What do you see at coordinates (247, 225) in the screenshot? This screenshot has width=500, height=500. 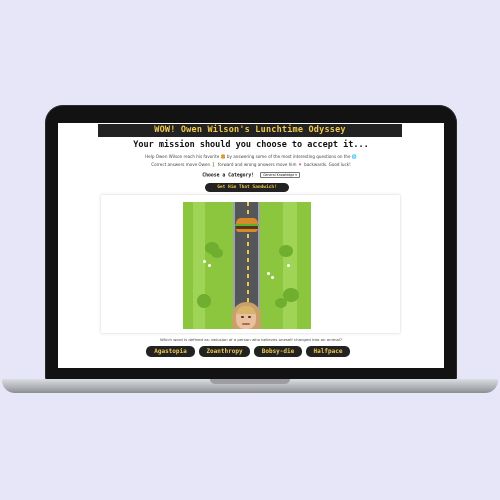 I see `burger-icon` at bounding box center [247, 225].